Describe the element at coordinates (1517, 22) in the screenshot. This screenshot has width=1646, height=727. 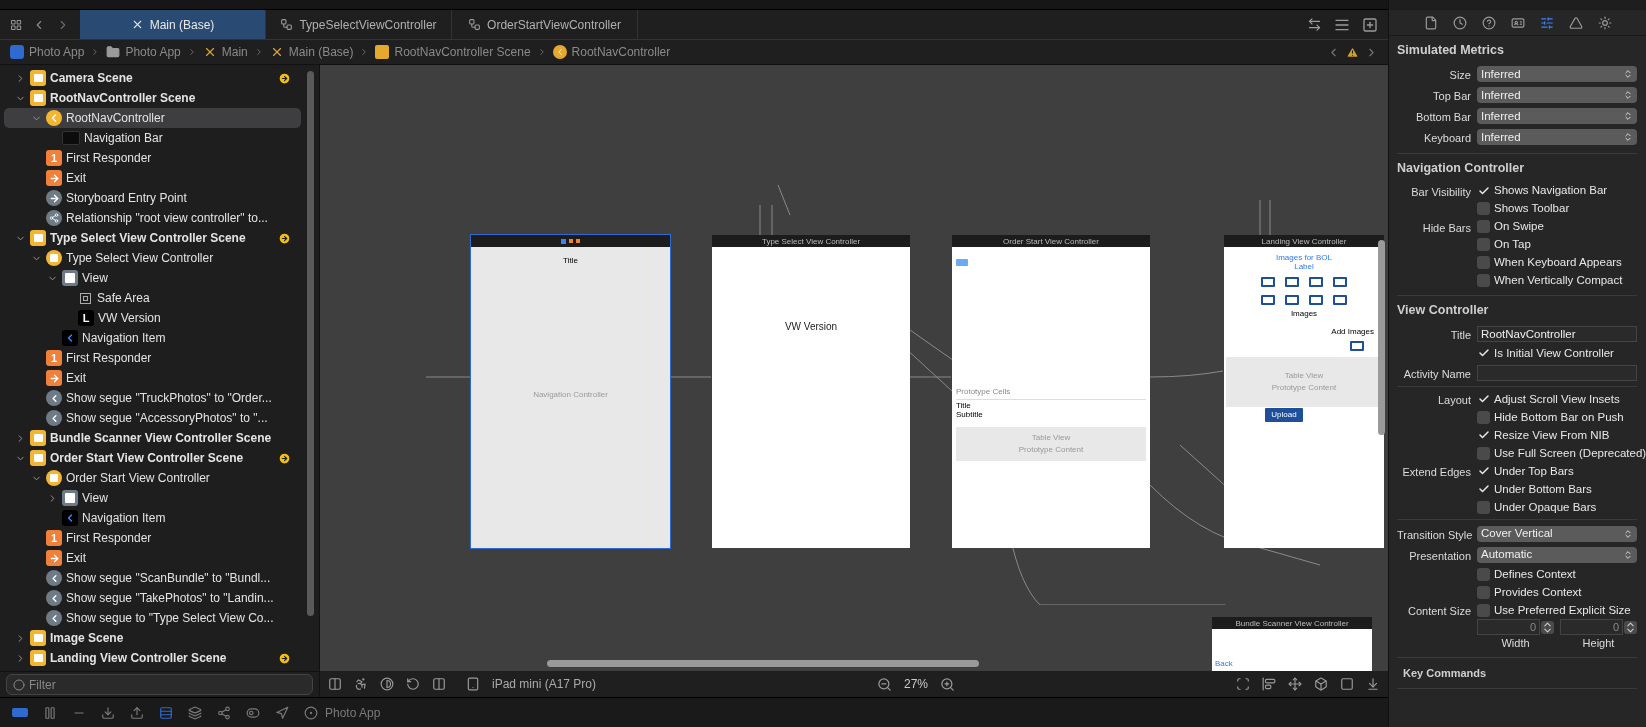
I see `identity-icon` at that location.